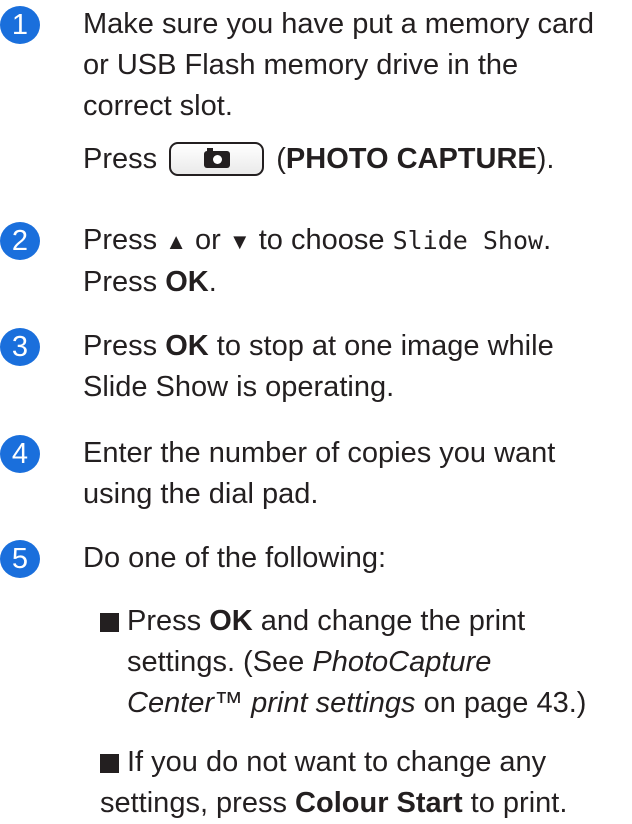 Image resolution: width=632 pixels, height=824 pixels. Describe the element at coordinates (468, 240) in the screenshot. I see `menu-item-slide-show: Slide Show` at that location.